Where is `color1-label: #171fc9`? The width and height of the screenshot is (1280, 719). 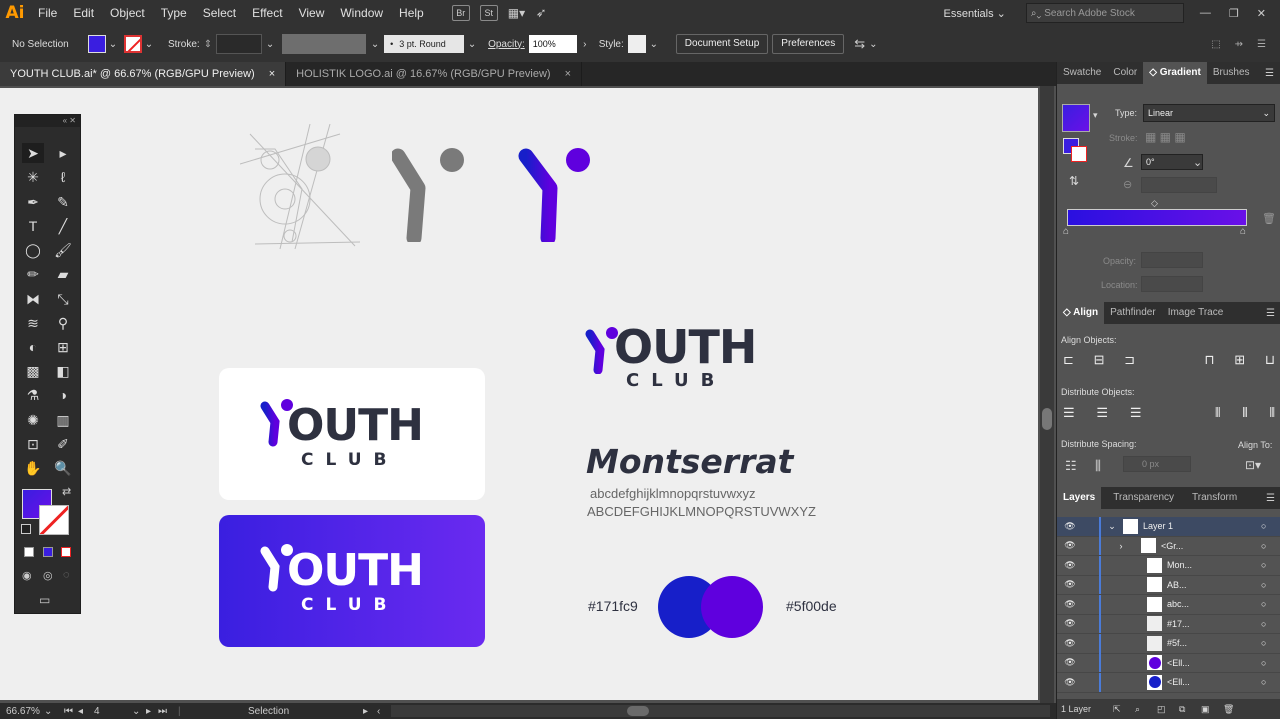
color1-label: #171fc9 is located at coordinates (613, 606).